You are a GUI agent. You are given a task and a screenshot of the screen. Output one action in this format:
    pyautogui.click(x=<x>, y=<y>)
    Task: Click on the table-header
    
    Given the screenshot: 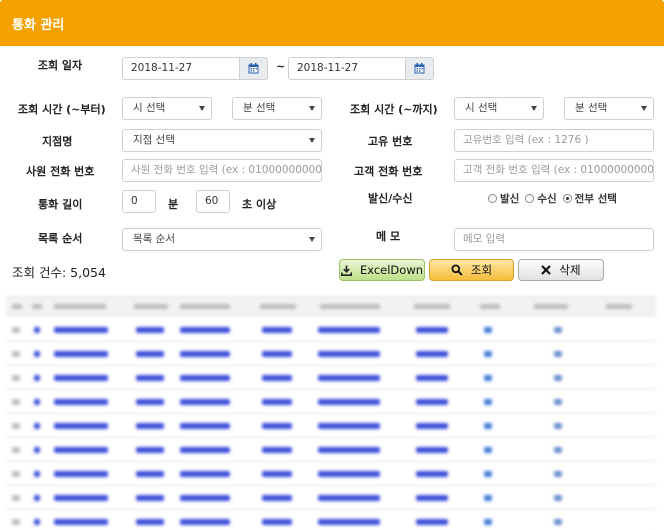 What is the action you would take?
    pyautogui.click(x=331, y=306)
    